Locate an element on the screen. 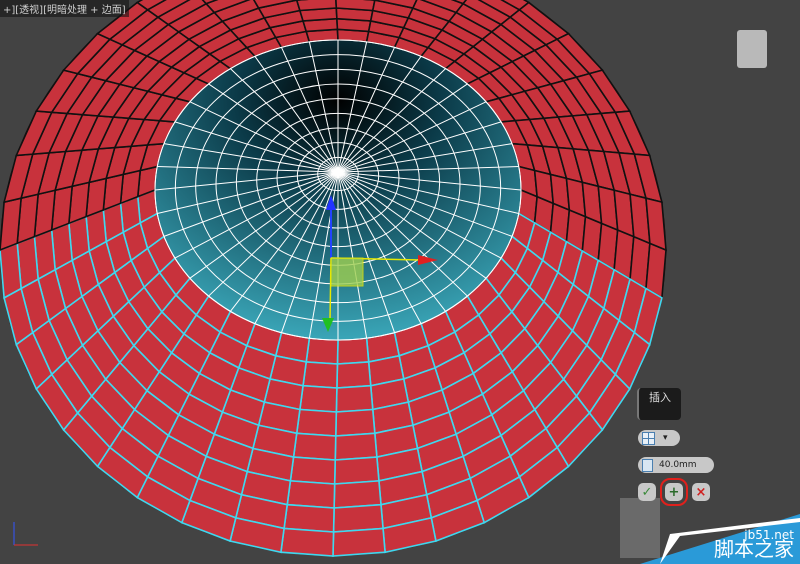  plus-icon: + is located at coordinates (674, 492).